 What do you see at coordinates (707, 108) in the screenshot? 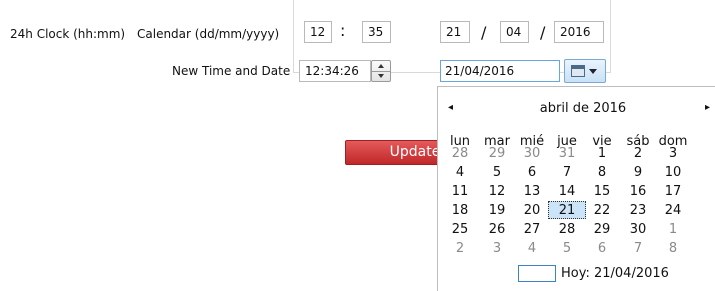
I see `next-month-icon: ▸` at bounding box center [707, 108].